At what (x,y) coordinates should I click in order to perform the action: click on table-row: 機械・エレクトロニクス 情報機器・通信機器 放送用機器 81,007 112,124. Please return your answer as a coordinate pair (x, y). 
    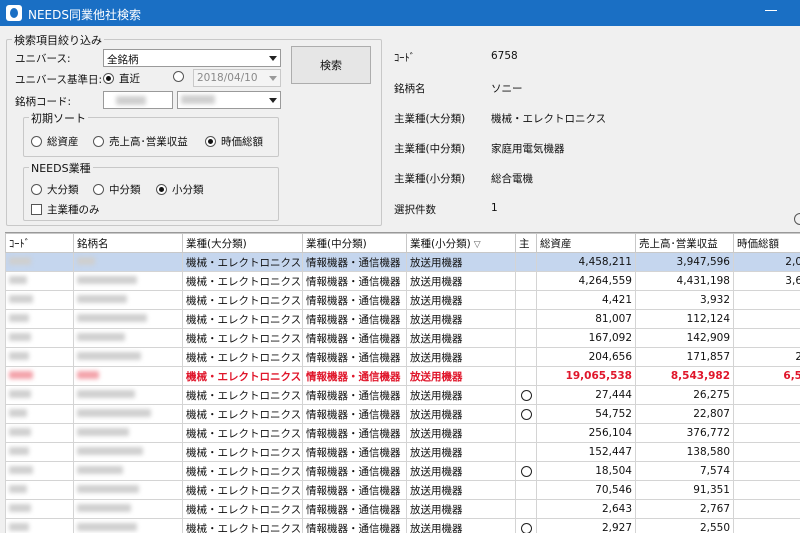
    Looking at the image, I should click on (402, 319).